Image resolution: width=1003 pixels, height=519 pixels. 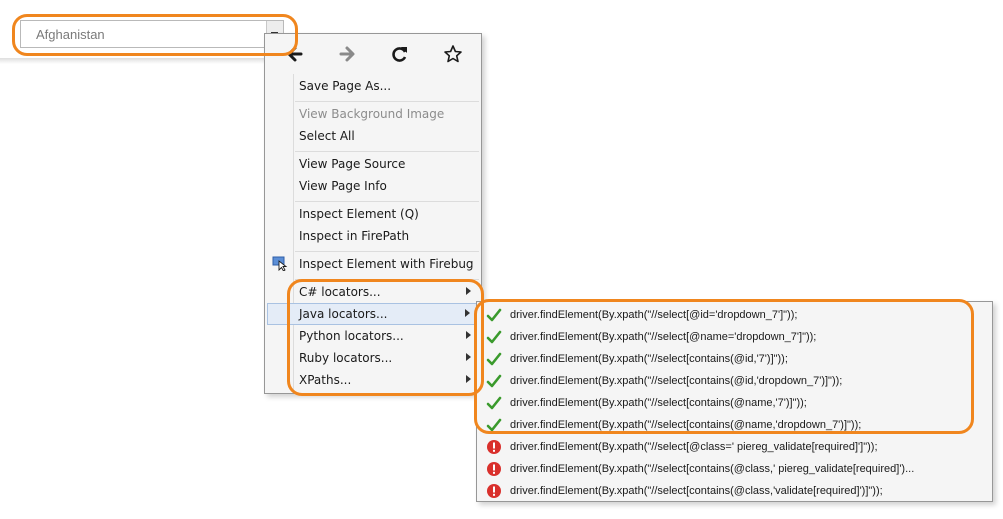 What do you see at coordinates (133, 61) in the screenshot?
I see `select-shadow` at bounding box center [133, 61].